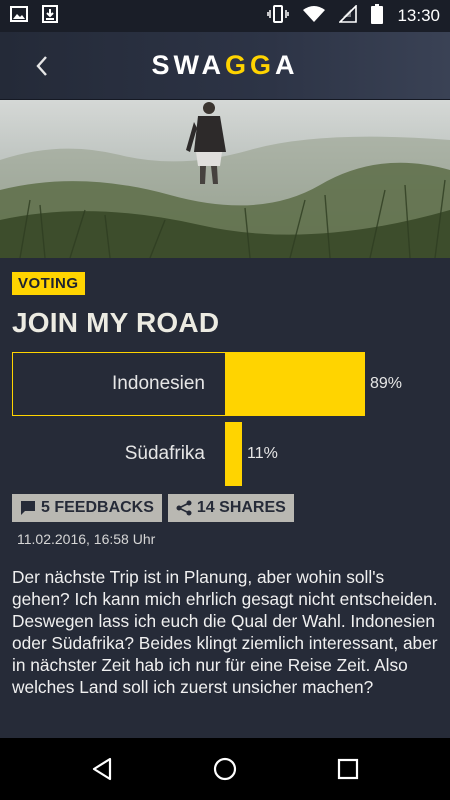 The image size is (450, 800). I want to click on vibrate-icon, so click(278, 16).